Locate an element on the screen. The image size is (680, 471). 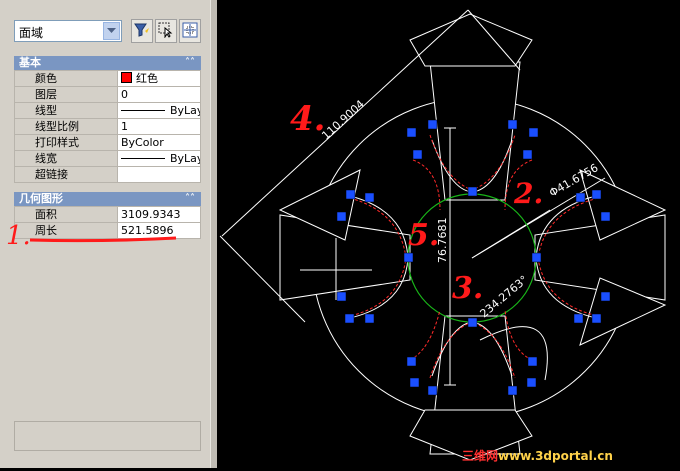
annotation-1: 1. is located at coordinates (18, 236).